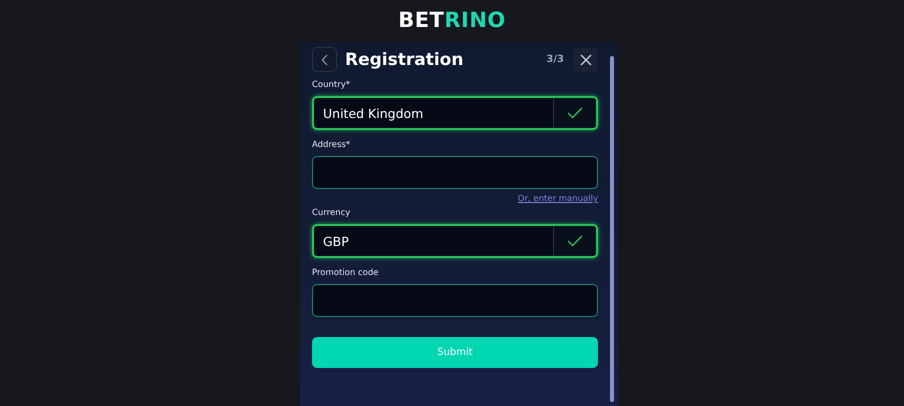 Image resolution: width=904 pixels, height=406 pixels. I want to click on field-value: GBP, so click(336, 241).